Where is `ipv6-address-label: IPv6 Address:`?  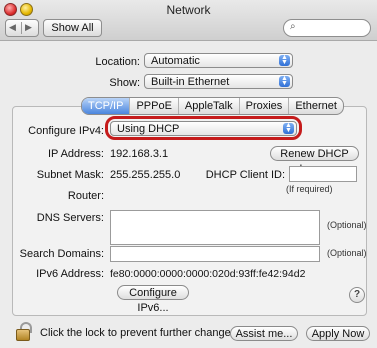
ipv6-address-label: IPv6 Address: is located at coordinates (70, 274).